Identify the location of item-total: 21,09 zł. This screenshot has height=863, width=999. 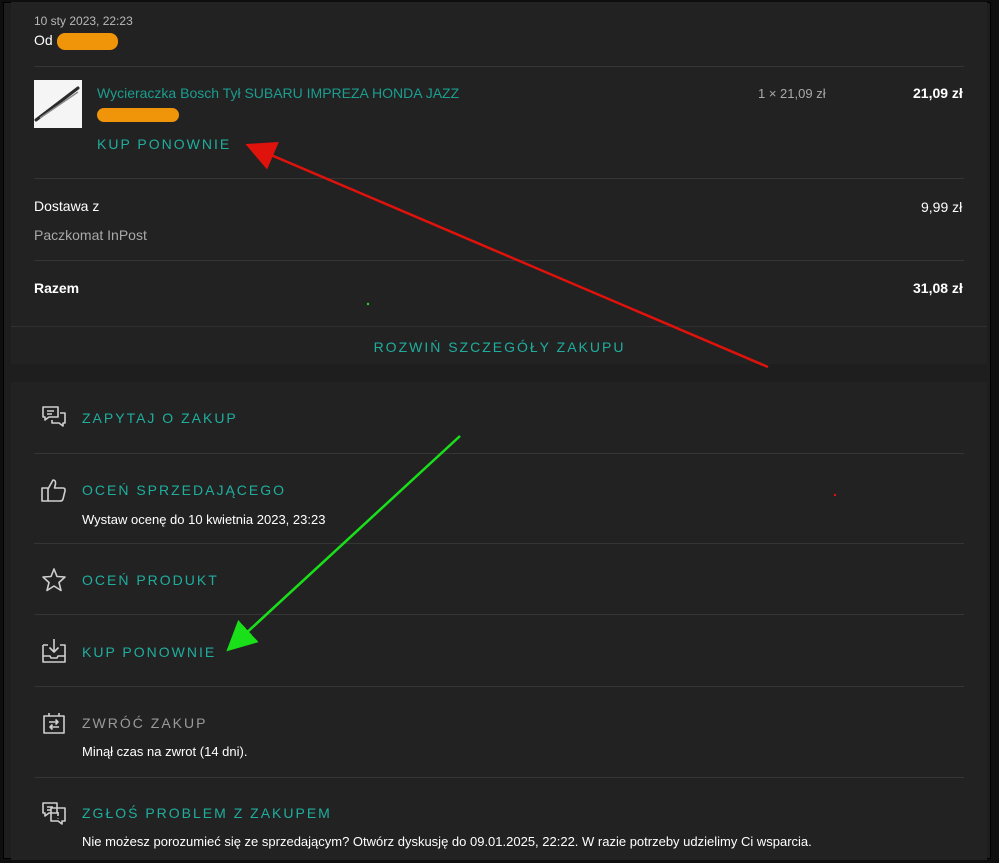
(938, 93).